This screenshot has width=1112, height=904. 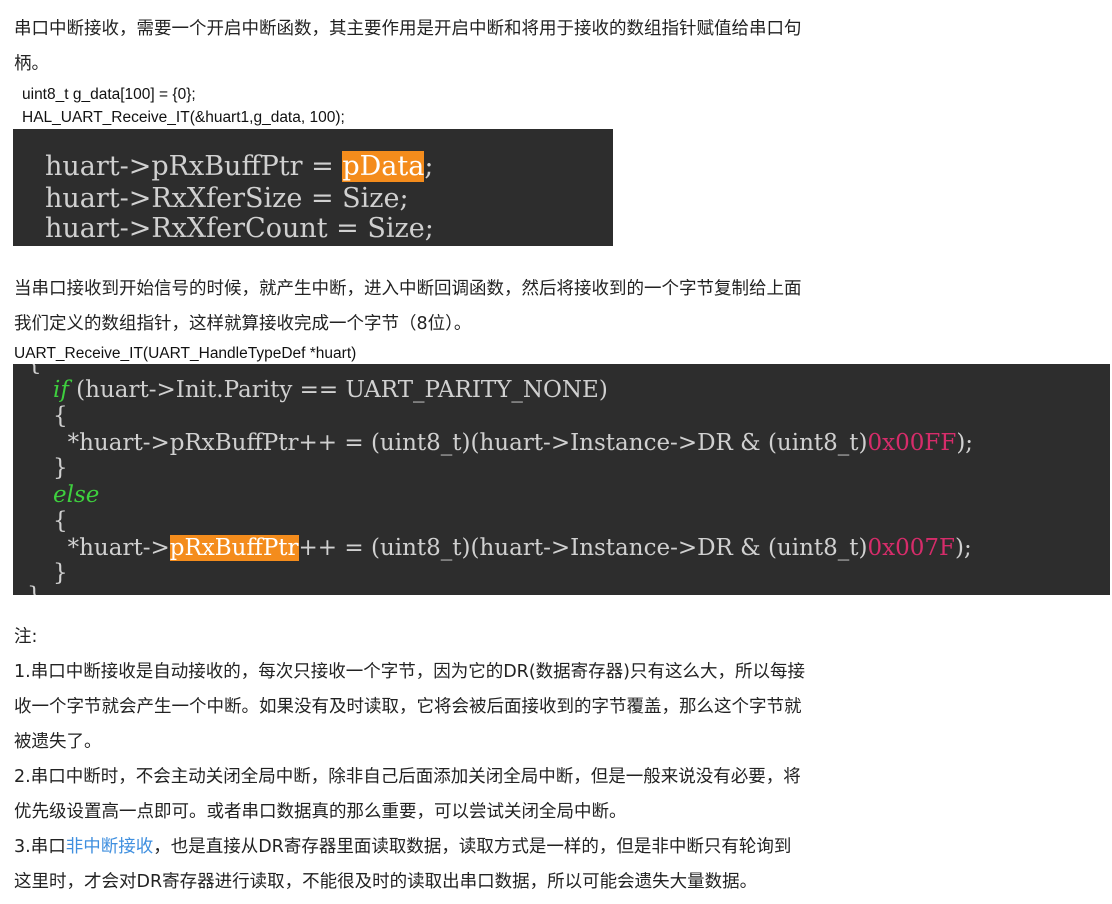 I want to click on code1-line-1: huart->pRxBuffPtr = pData;, so click(x=239, y=167).